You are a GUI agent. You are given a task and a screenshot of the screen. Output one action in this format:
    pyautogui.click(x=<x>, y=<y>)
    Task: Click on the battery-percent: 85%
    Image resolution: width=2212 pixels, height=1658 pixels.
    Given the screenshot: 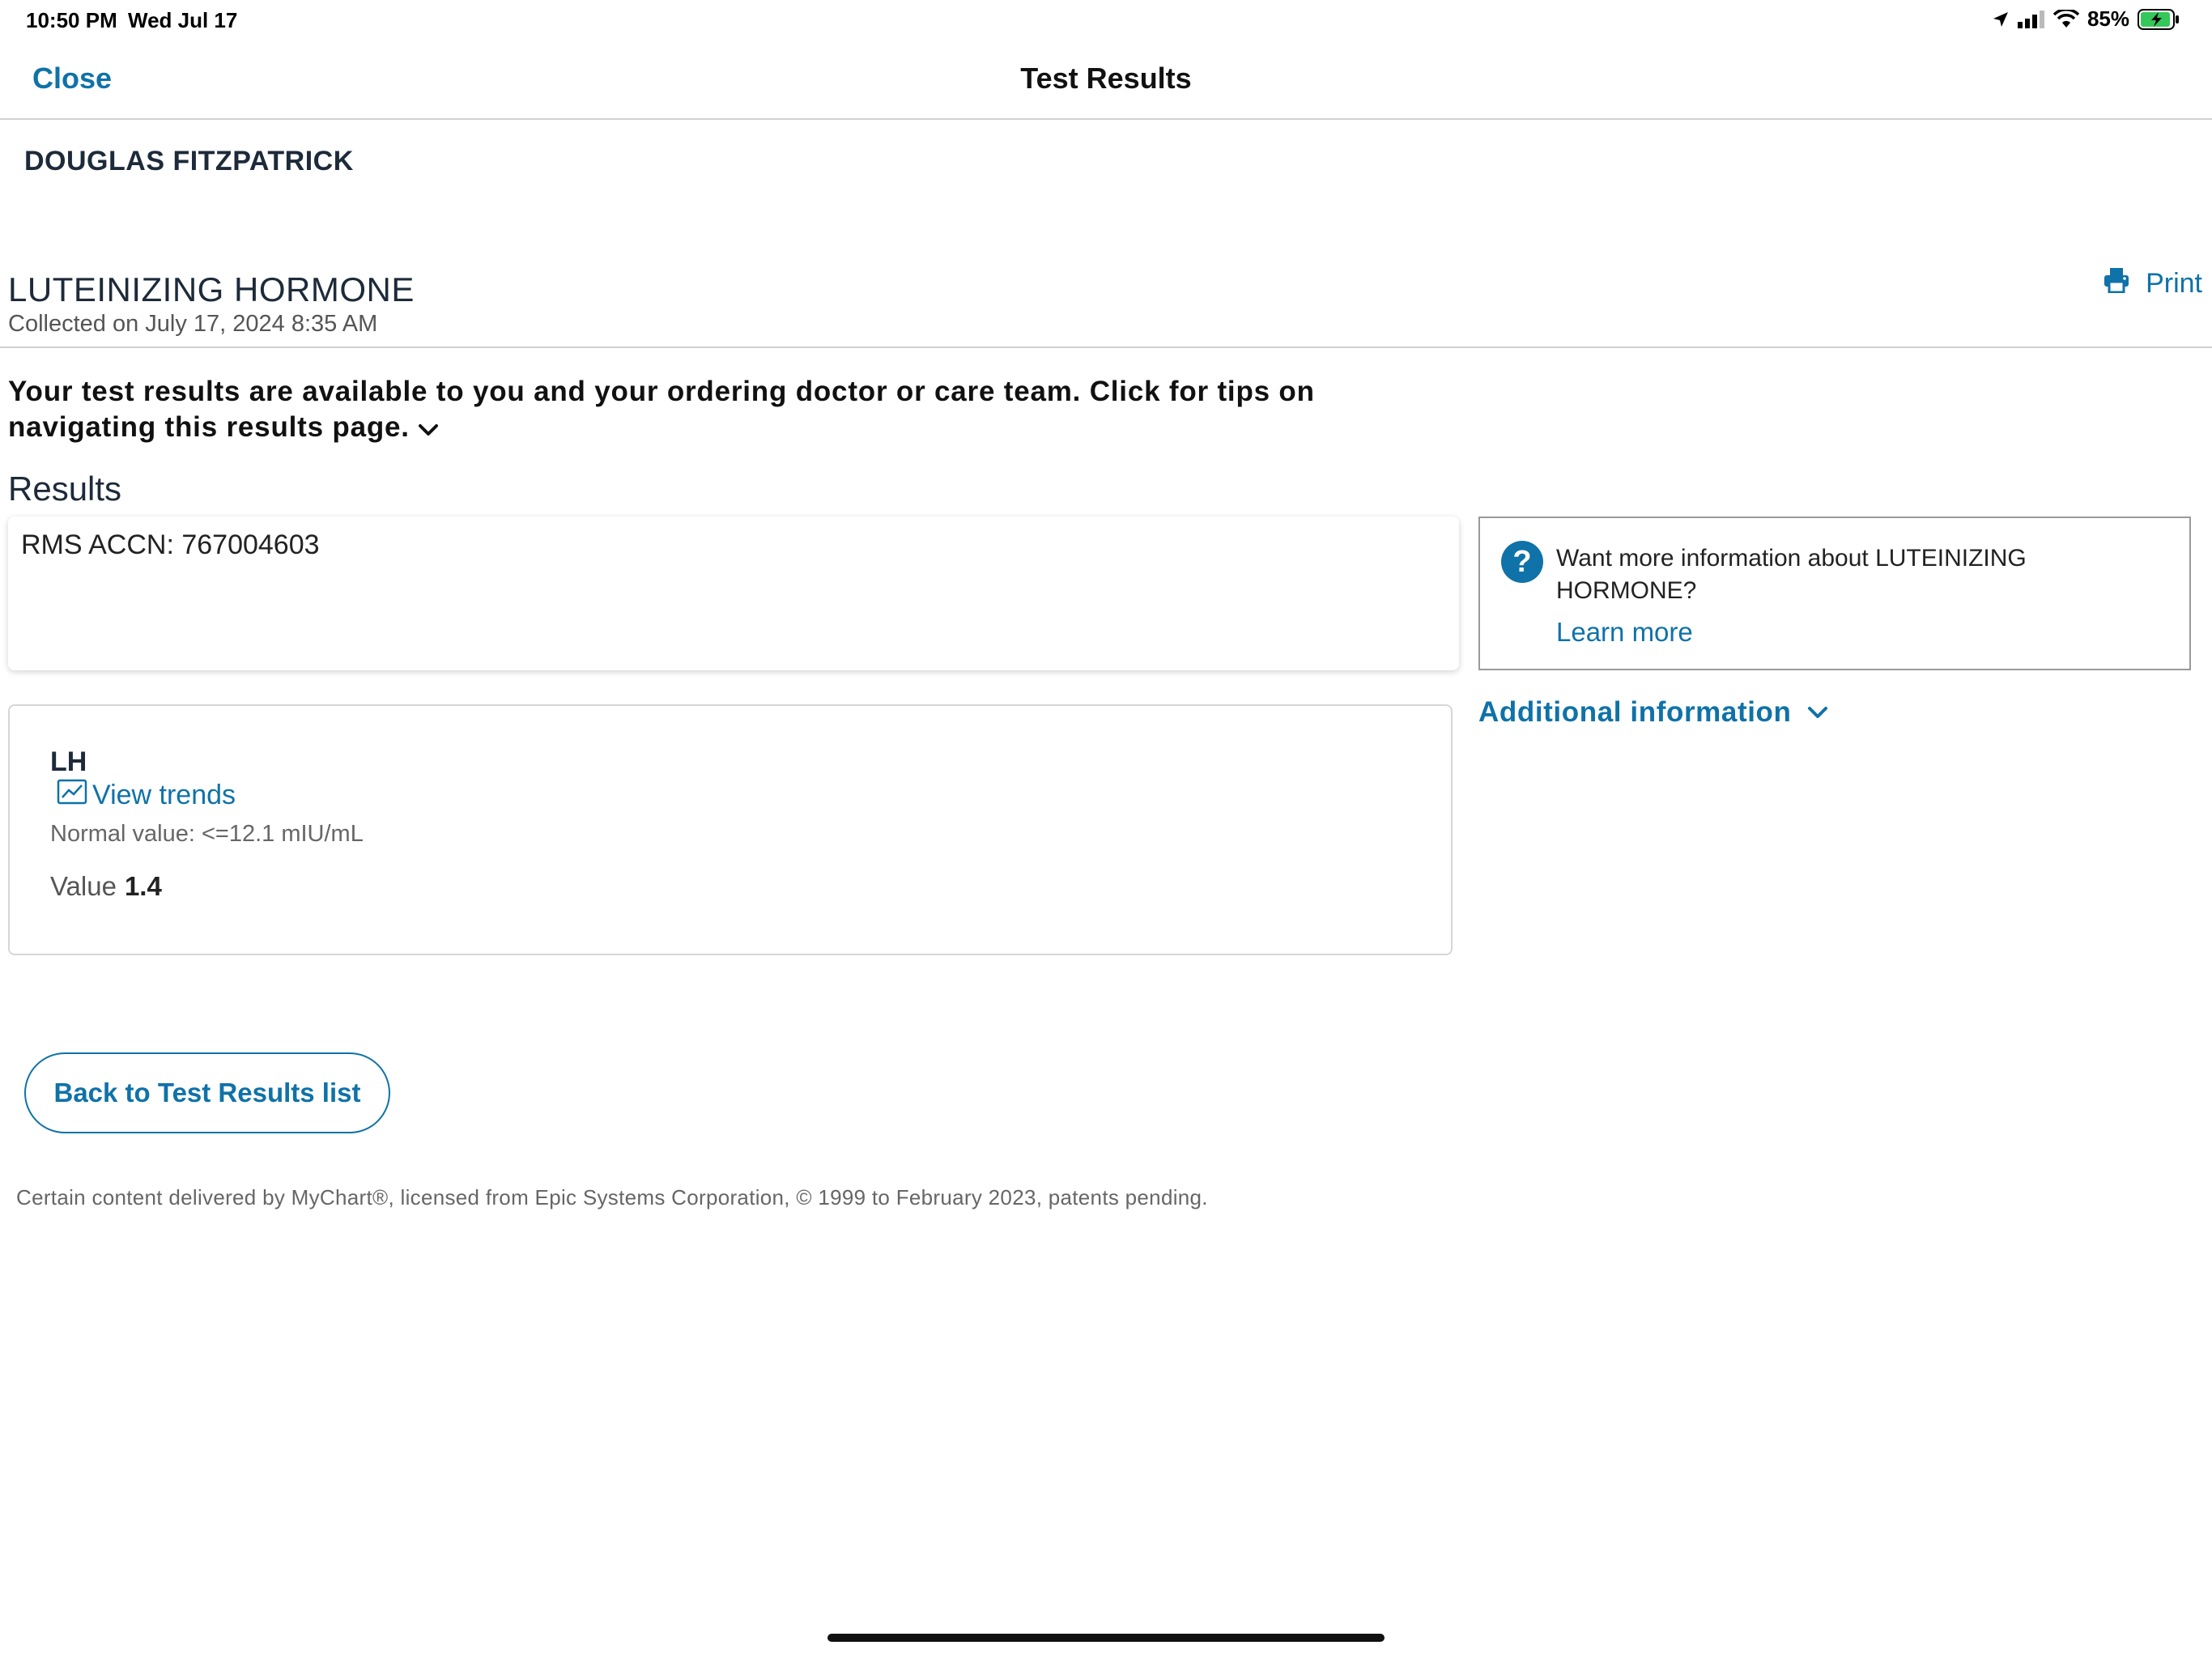 What is the action you would take?
    pyautogui.click(x=2108, y=18)
    